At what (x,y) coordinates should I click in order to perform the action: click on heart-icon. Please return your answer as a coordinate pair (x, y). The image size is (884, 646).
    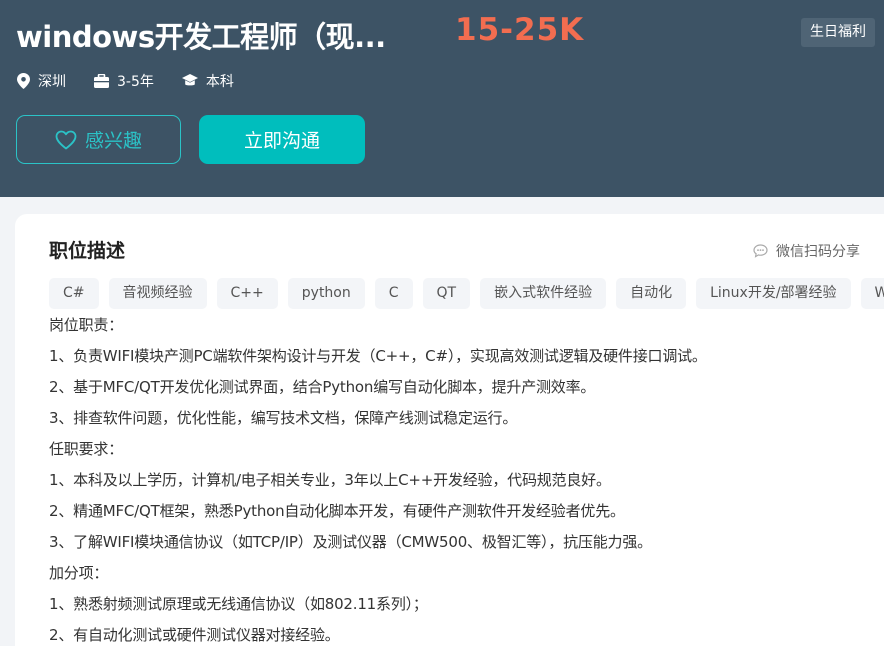
    Looking at the image, I should click on (66, 139).